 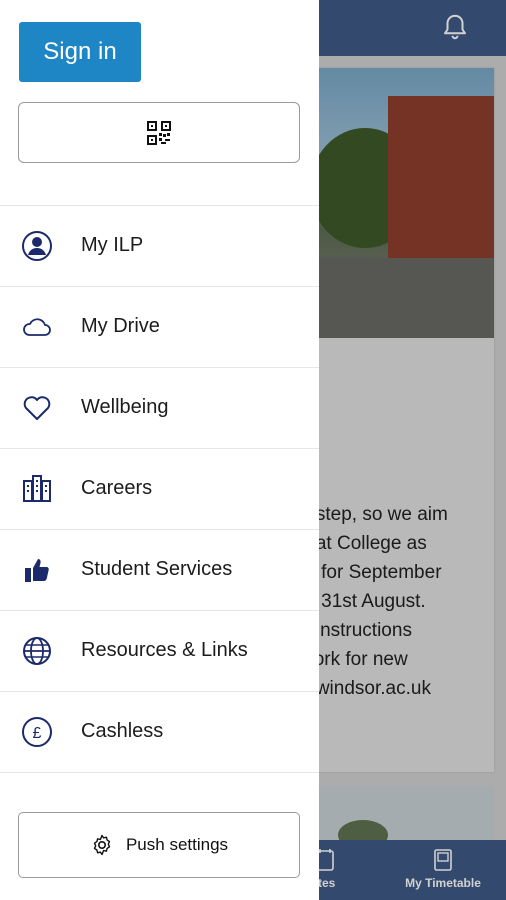 I want to click on menu-item-wellbeing: Wellbeing, so click(x=159, y=408).